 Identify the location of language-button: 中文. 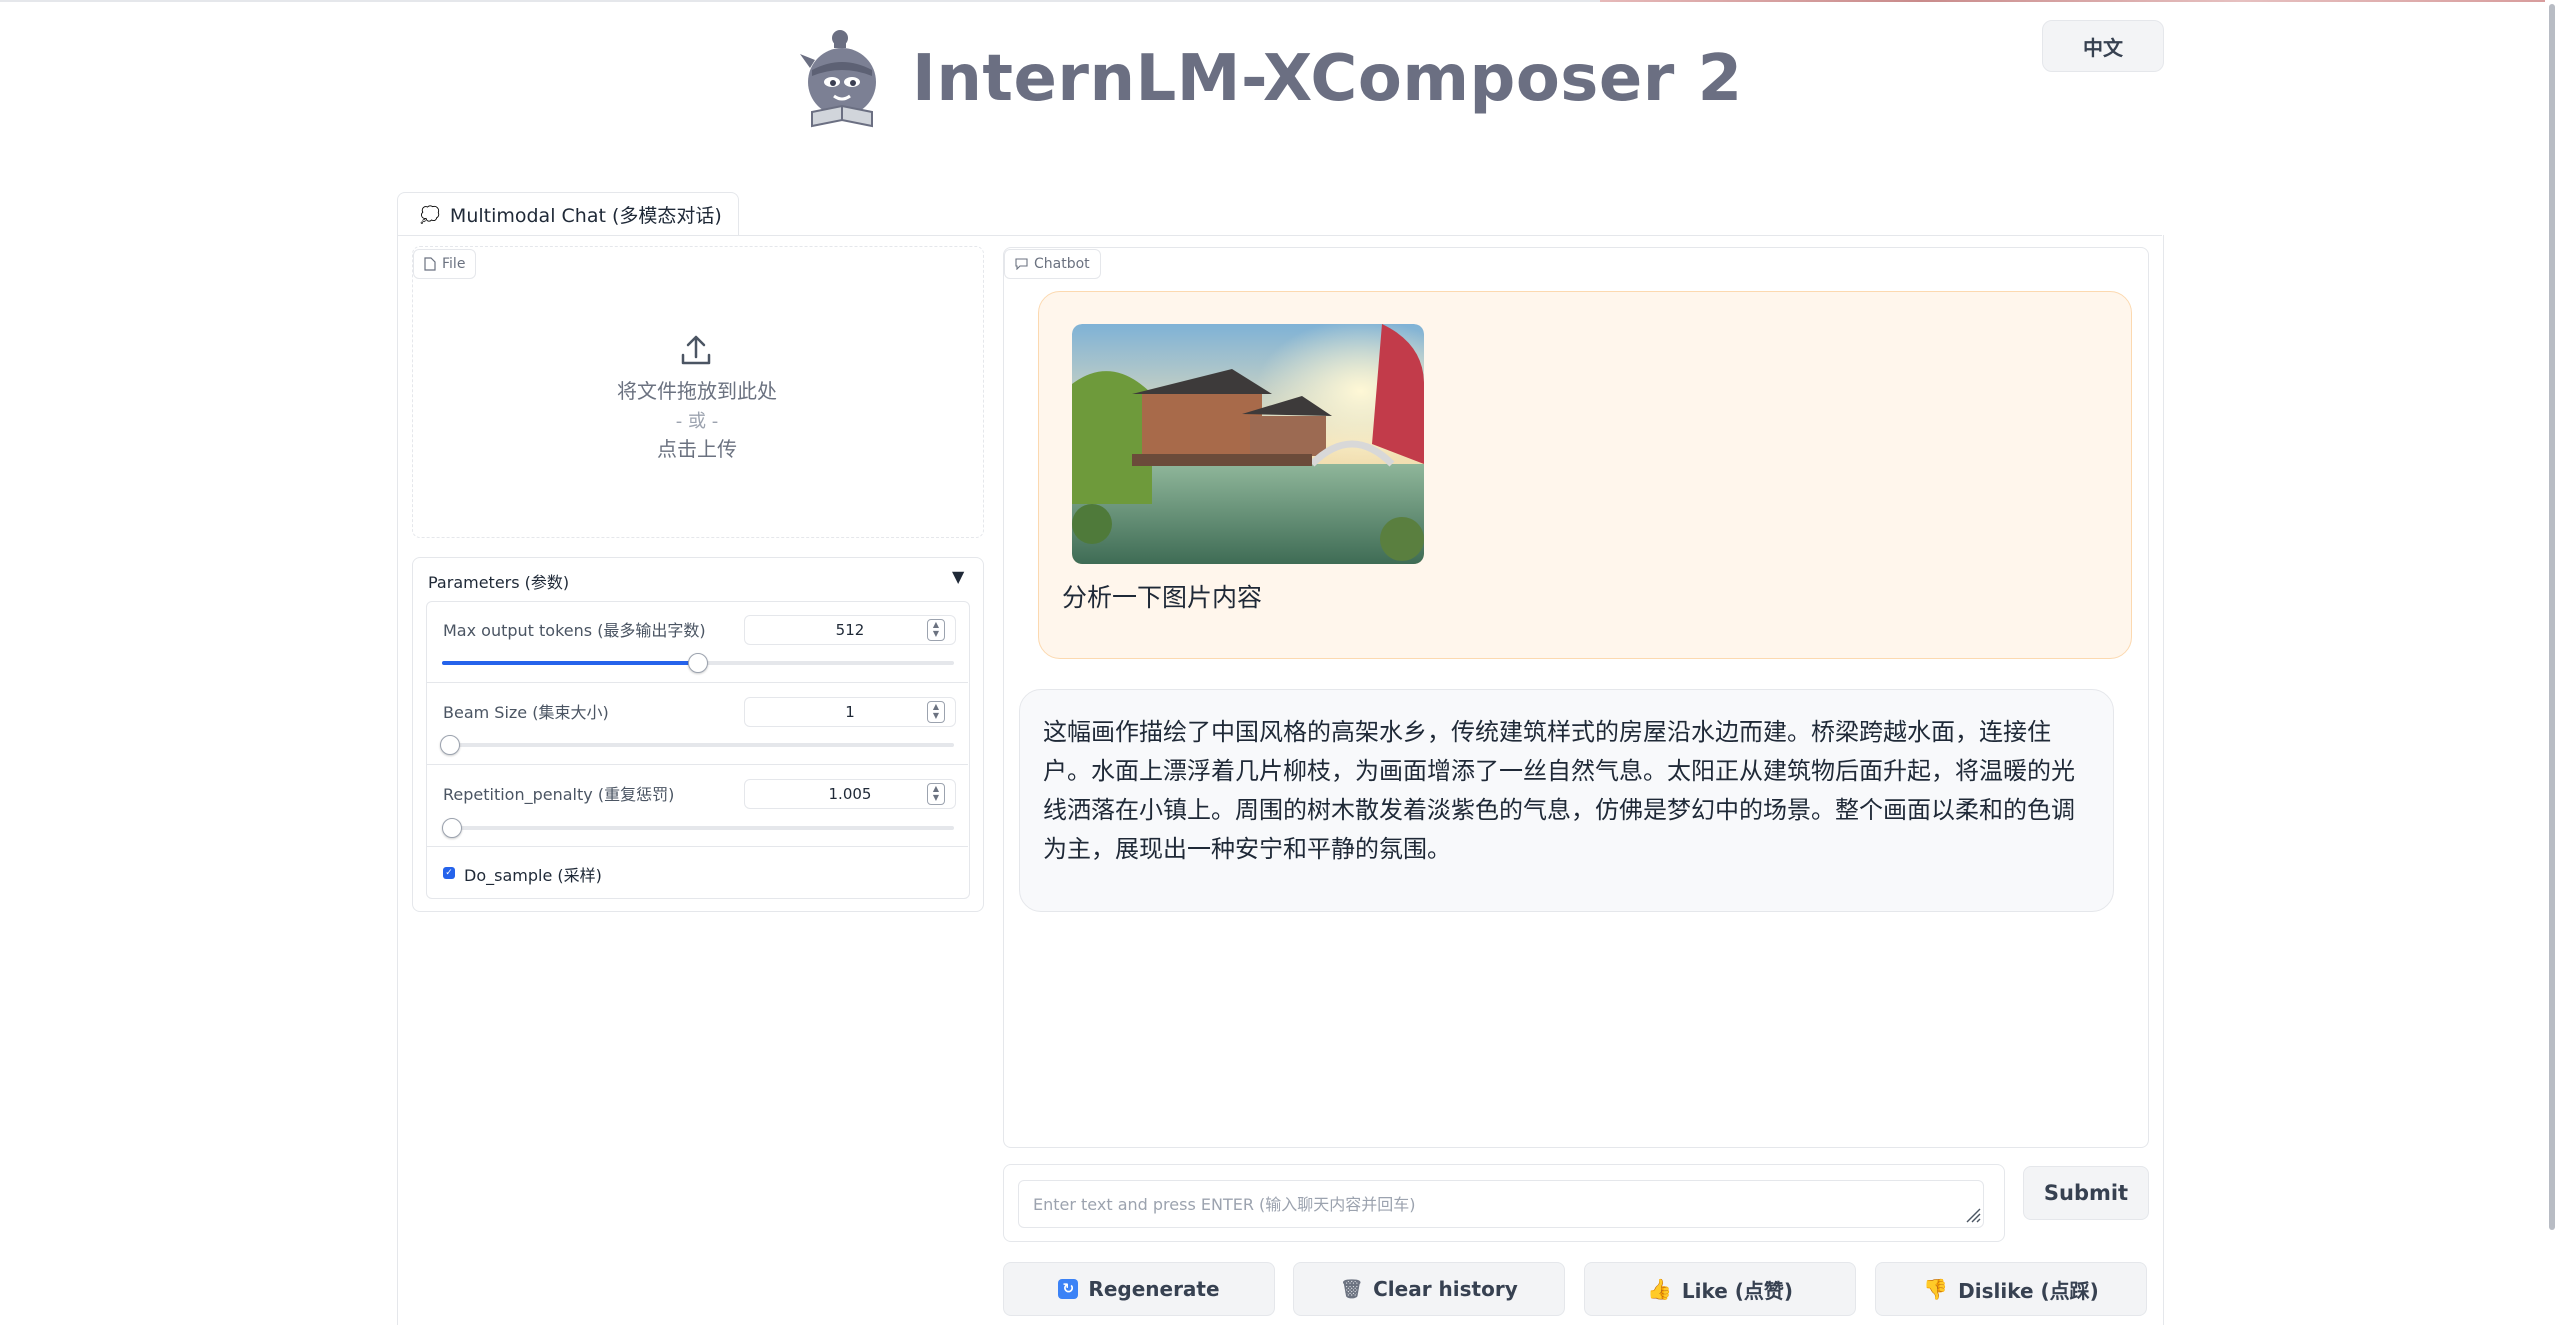
(2103, 46).